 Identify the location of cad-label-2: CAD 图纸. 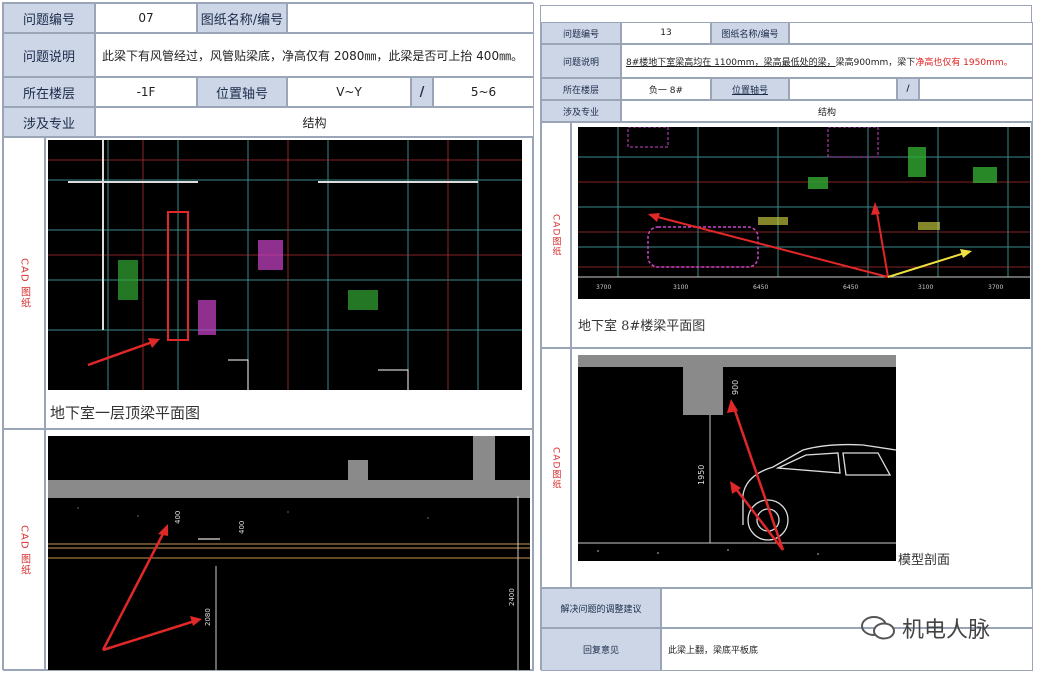
(24, 550).